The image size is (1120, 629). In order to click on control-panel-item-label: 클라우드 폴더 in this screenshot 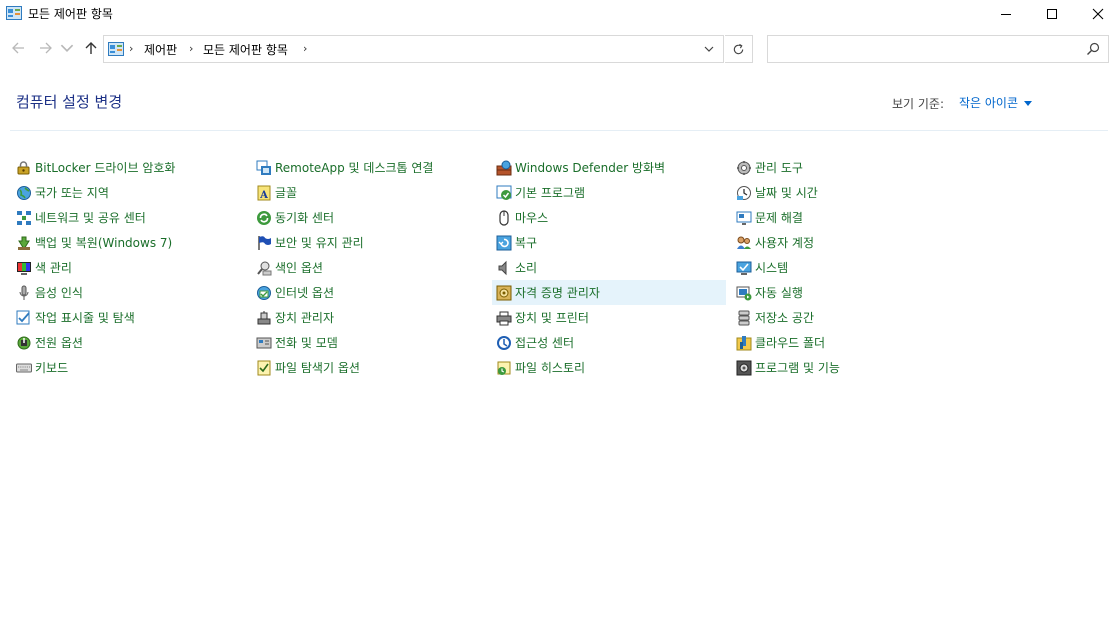, I will do `click(790, 342)`.